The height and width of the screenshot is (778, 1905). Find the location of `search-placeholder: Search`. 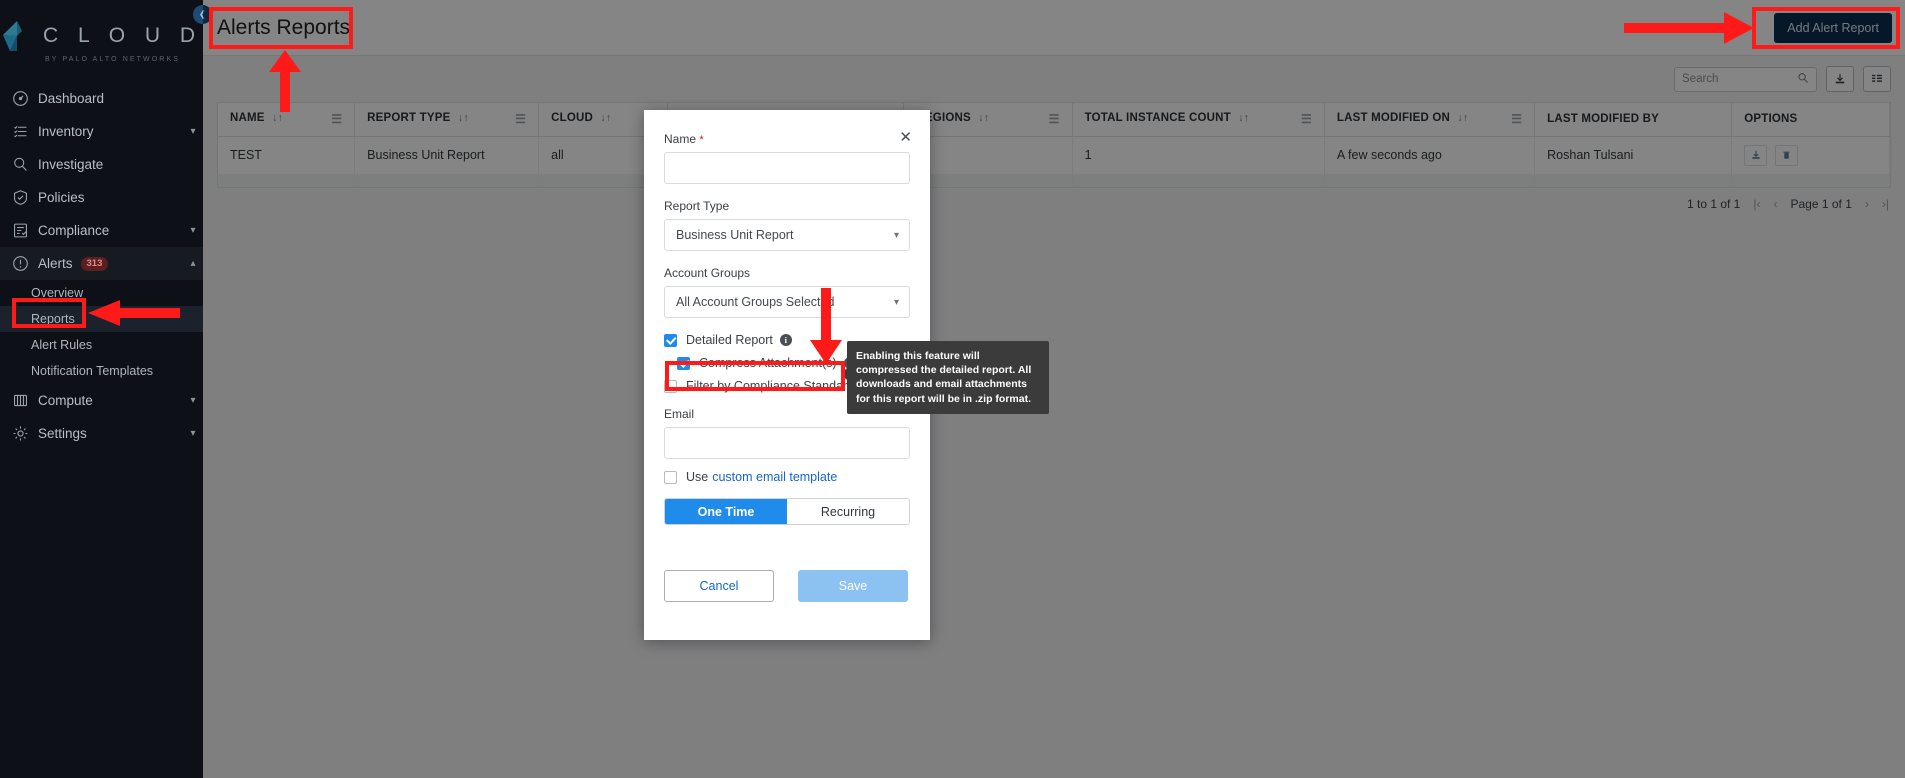

search-placeholder: Search is located at coordinates (1700, 79).